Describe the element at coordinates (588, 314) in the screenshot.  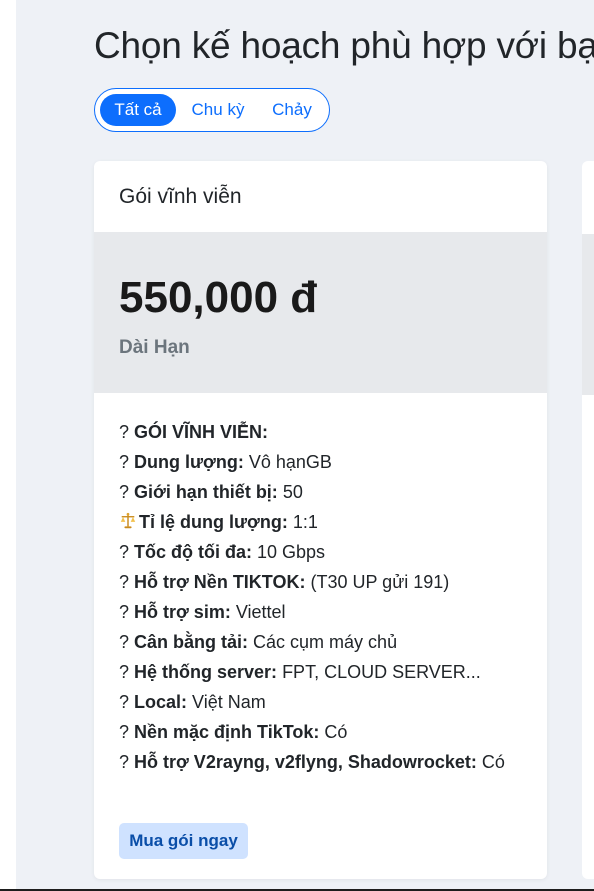
I see `next-plan-price-section` at that location.